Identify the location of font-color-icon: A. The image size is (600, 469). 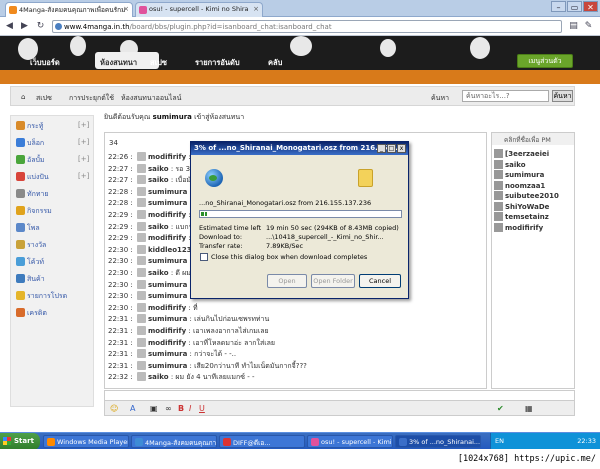
(132, 408).